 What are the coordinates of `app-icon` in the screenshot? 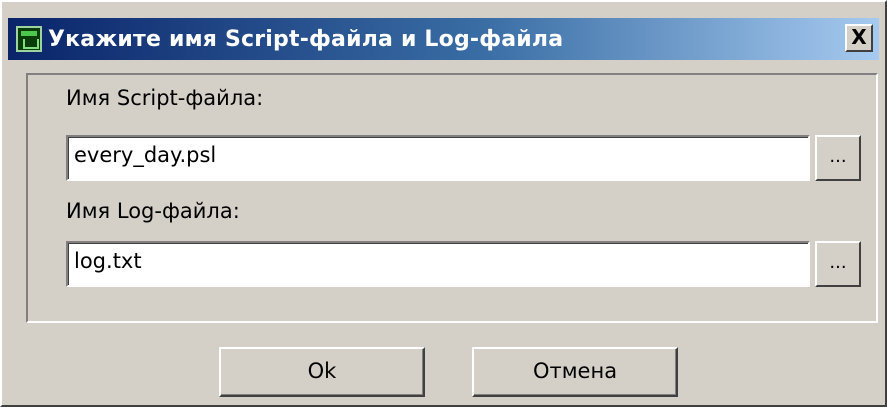 It's located at (29, 39).